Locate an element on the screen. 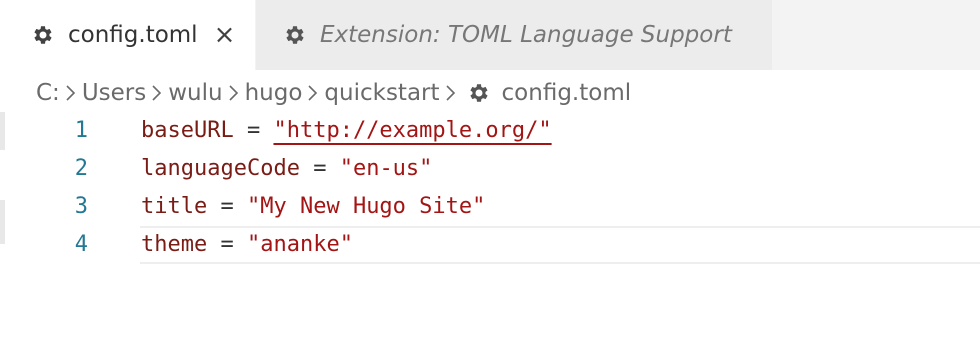 The height and width of the screenshot is (352, 980). toml-string: "ananke" is located at coordinates (299, 244).